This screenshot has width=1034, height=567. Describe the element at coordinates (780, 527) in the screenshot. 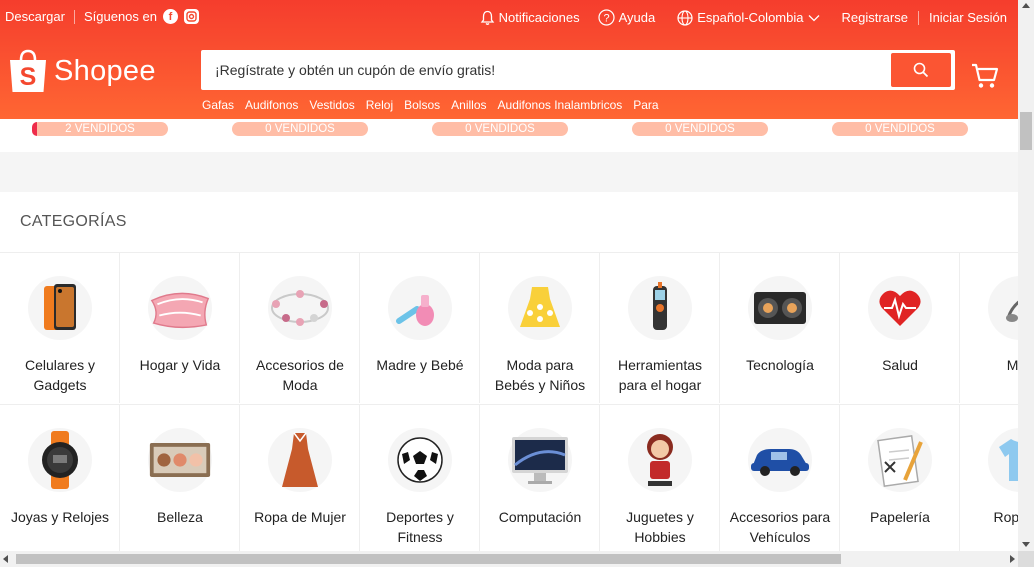

I see `category-label: Accesorios para Vehículos` at that location.